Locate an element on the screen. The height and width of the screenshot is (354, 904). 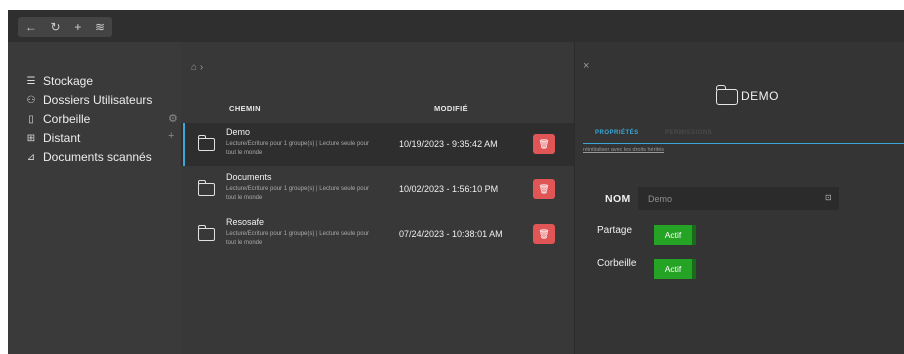
gear-icon: ⚙ is located at coordinates (173, 118).